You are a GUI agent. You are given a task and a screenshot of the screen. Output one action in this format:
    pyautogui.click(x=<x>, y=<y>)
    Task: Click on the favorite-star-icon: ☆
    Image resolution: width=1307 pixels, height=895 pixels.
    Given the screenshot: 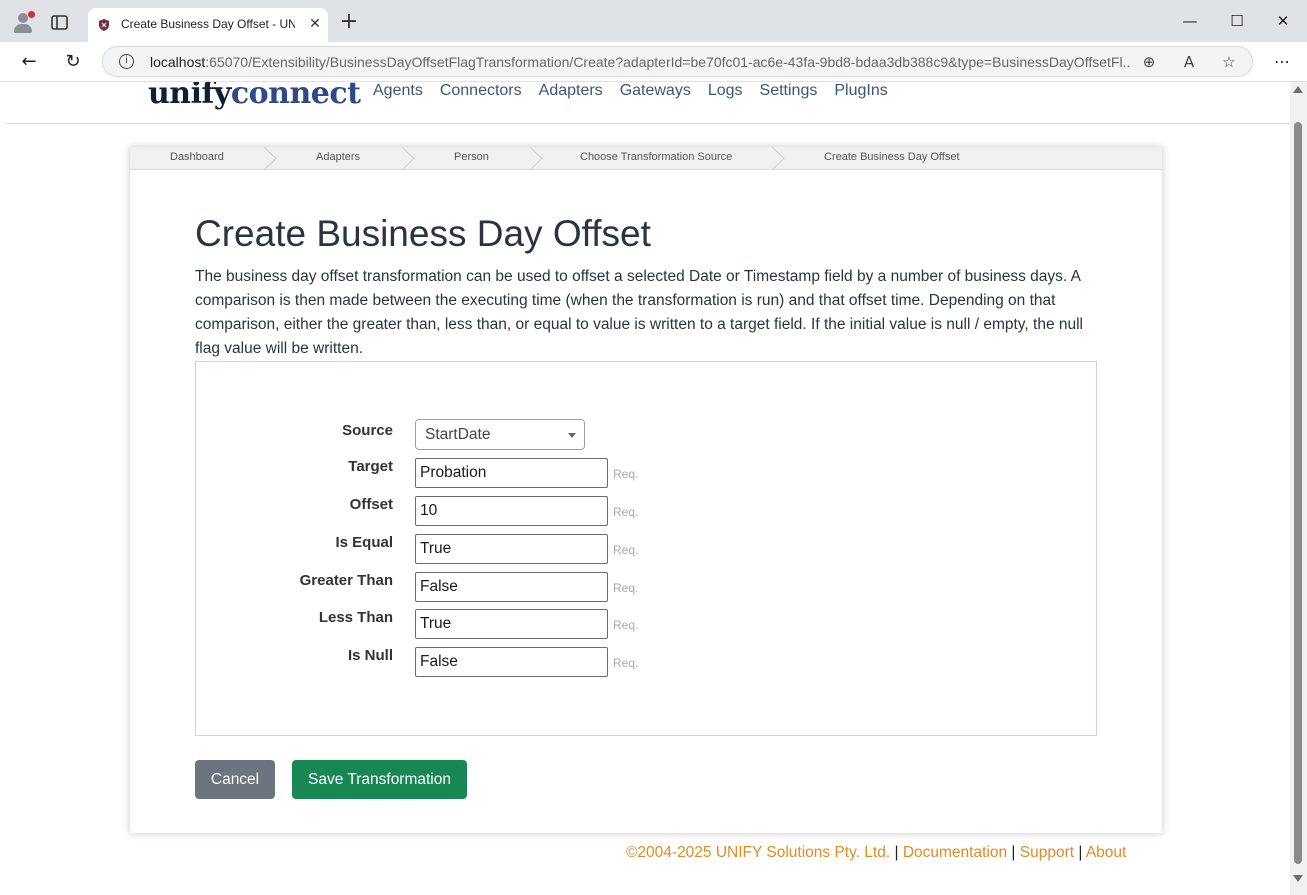 What is the action you would take?
    pyautogui.click(x=1229, y=62)
    